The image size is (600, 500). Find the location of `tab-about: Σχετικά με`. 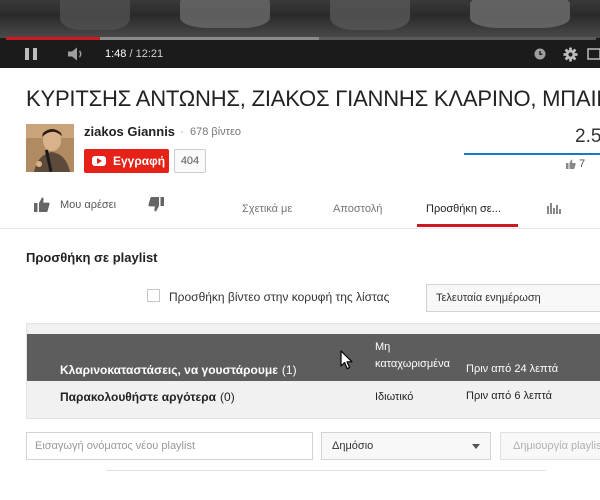

tab-about: Σχετικά με is located at coordinates (267, 209).